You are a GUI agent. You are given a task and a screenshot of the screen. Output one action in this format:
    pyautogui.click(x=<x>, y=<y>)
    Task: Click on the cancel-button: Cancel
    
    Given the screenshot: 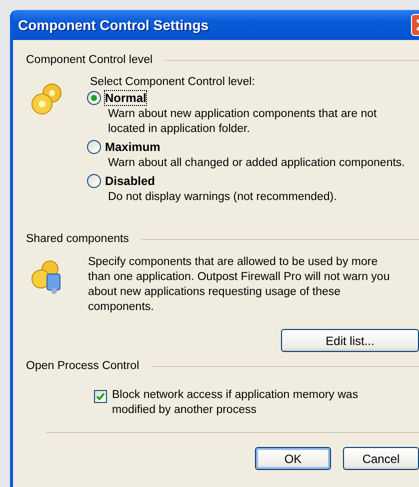 What is the action you would take?
    pyautogui.click(x=381, y=458)
    